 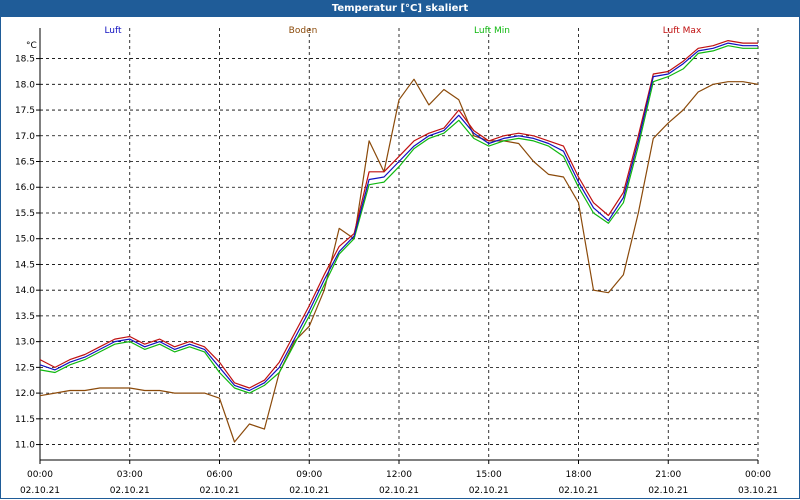 I want to click on x-tick-time-label: 21:00, so click(x=668, y=475).